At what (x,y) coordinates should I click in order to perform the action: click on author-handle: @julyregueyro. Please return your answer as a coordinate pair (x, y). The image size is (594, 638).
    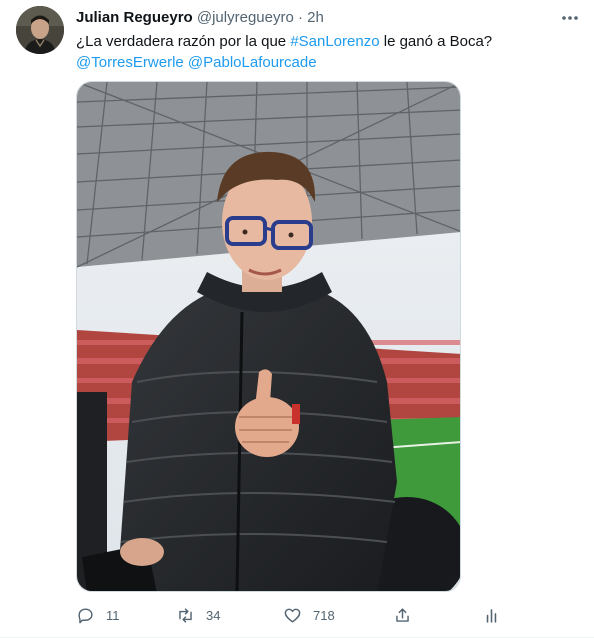
    Looking at the image, I should click on (245, 17).